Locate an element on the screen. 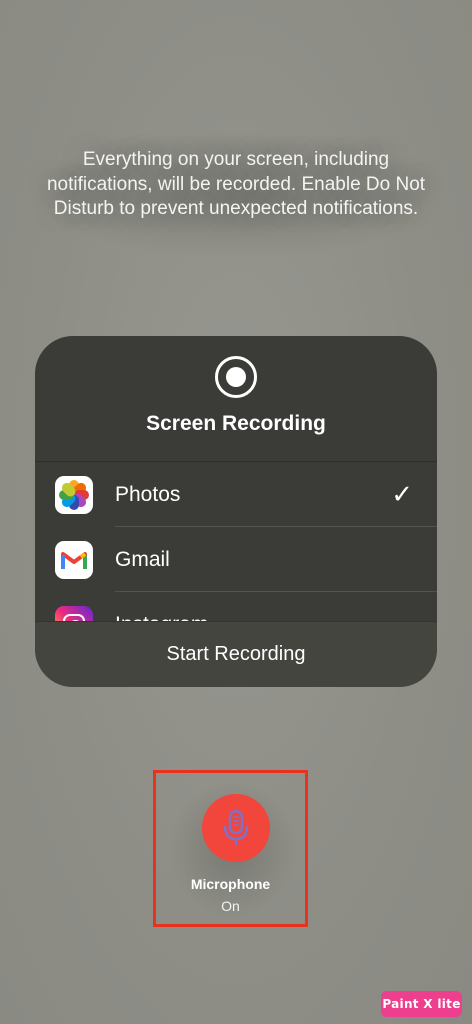 The image size is (472, 1024). panel-header: Screen Recording is located at coordinates (236, 398).